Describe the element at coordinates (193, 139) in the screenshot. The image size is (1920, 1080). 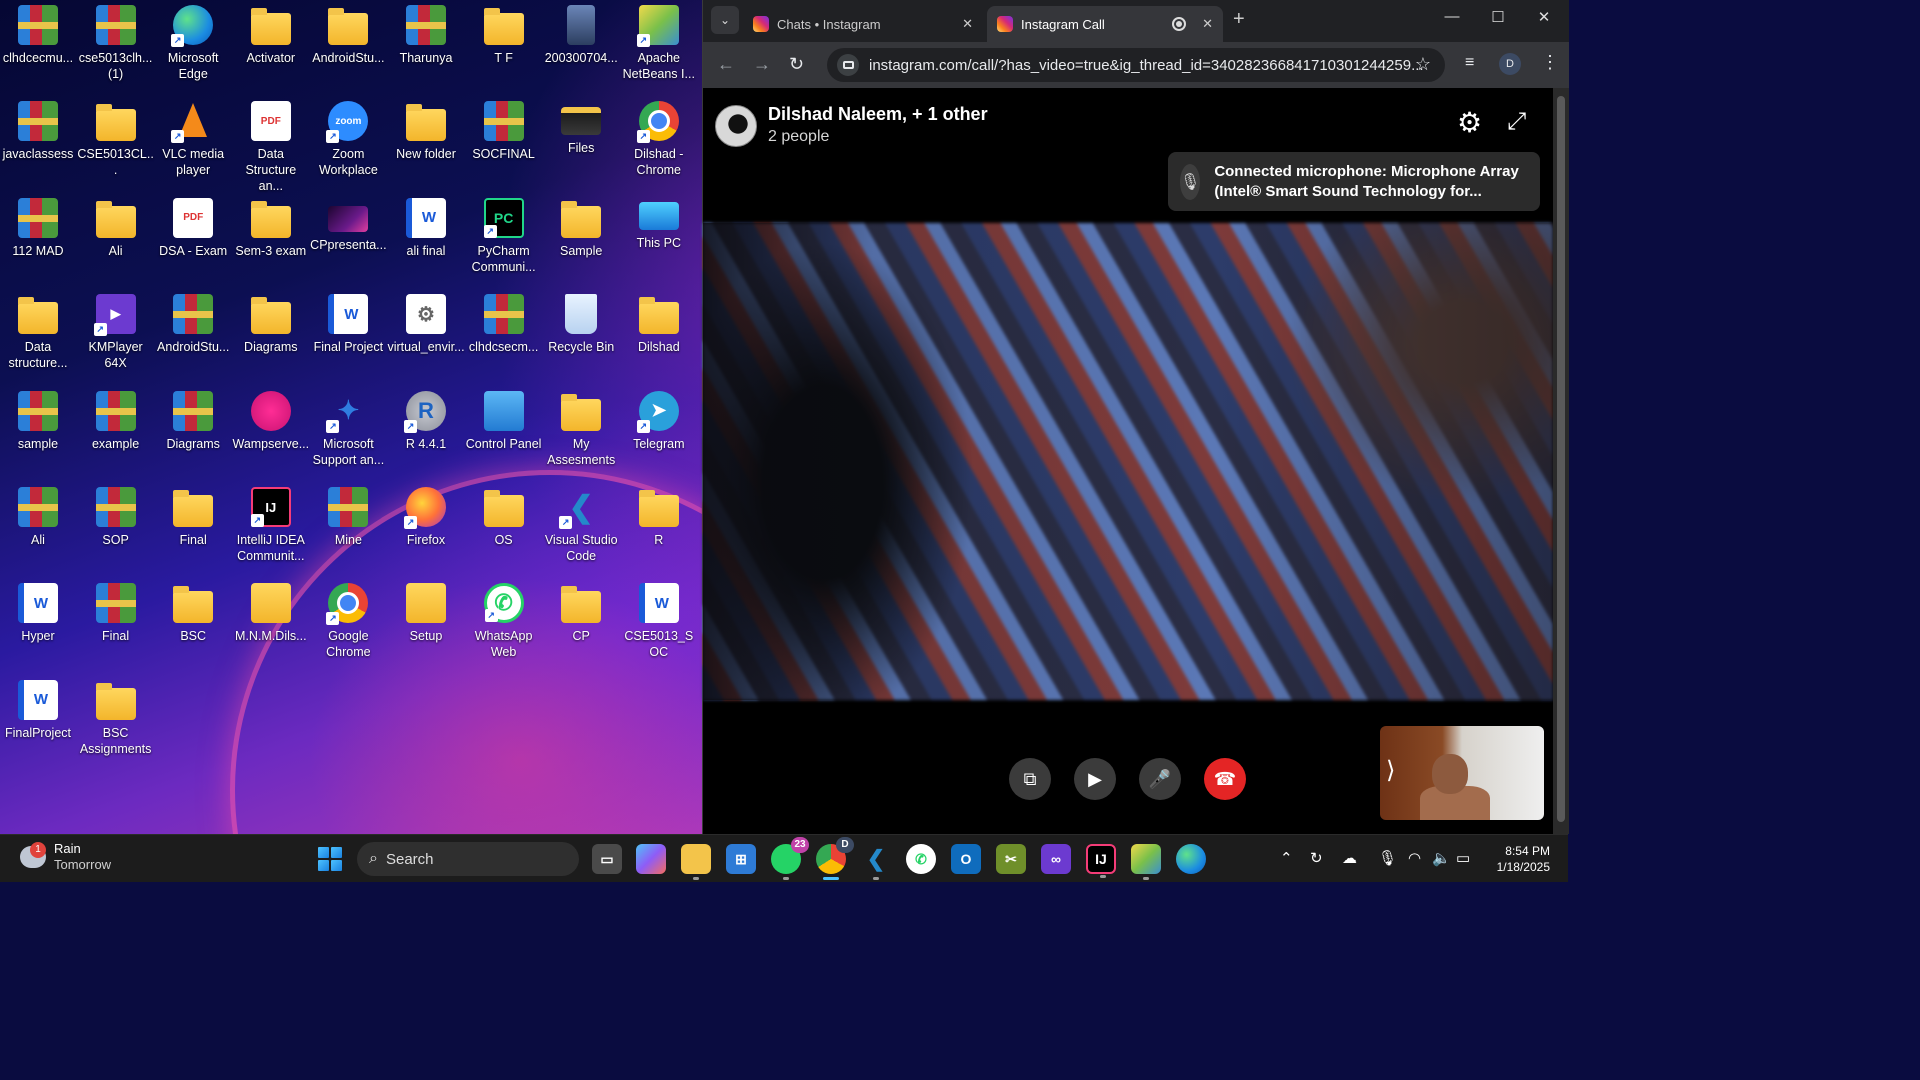
I see `desktop-icon: ↗ VLC media player` at that location.